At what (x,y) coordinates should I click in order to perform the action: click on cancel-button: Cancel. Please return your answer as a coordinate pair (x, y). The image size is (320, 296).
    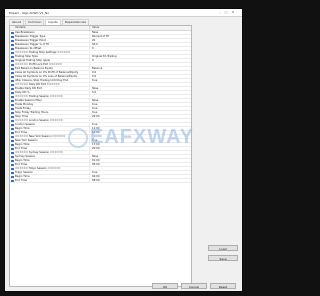
    Looking at the image, I should click on (194, 286).